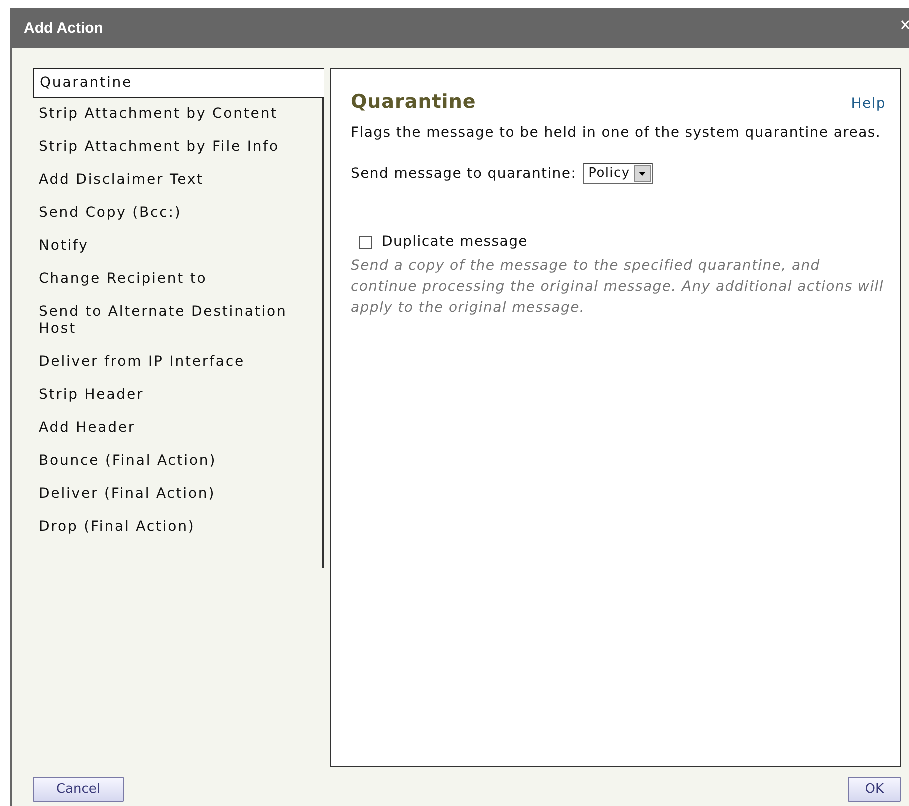 The width and height of the screenshot is (909, 806). Describe the element at coordinates (178, 321) in the screenshot. I see `action-item: Send to Alternate Destination Host` at that location.